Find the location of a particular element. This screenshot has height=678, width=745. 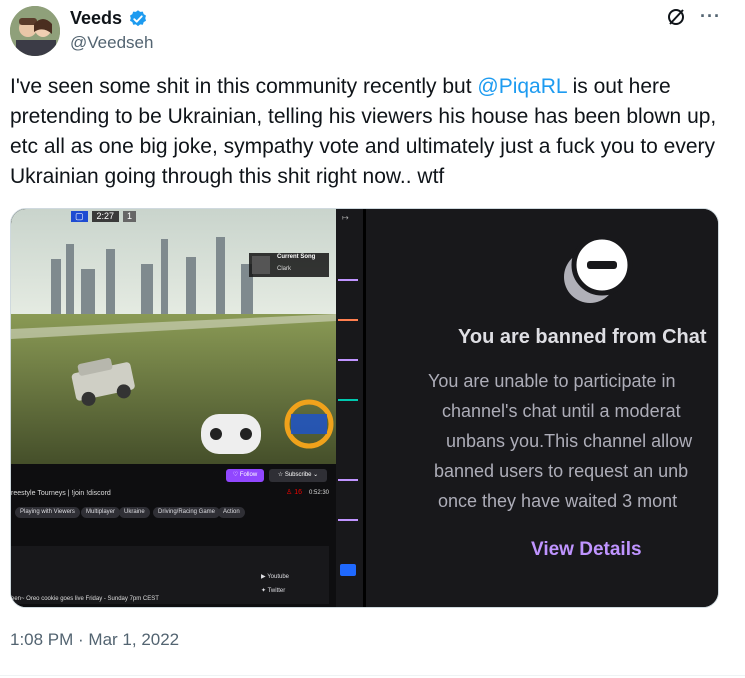

youtube-label: Youtube is located at coordinates (278, 577).